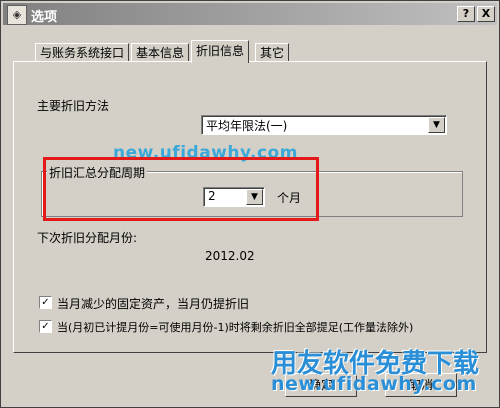  What do you see at coordinates (17, 15) in the screenshot?
I see `app-icon: ◈` at bounding box center [17, 15].